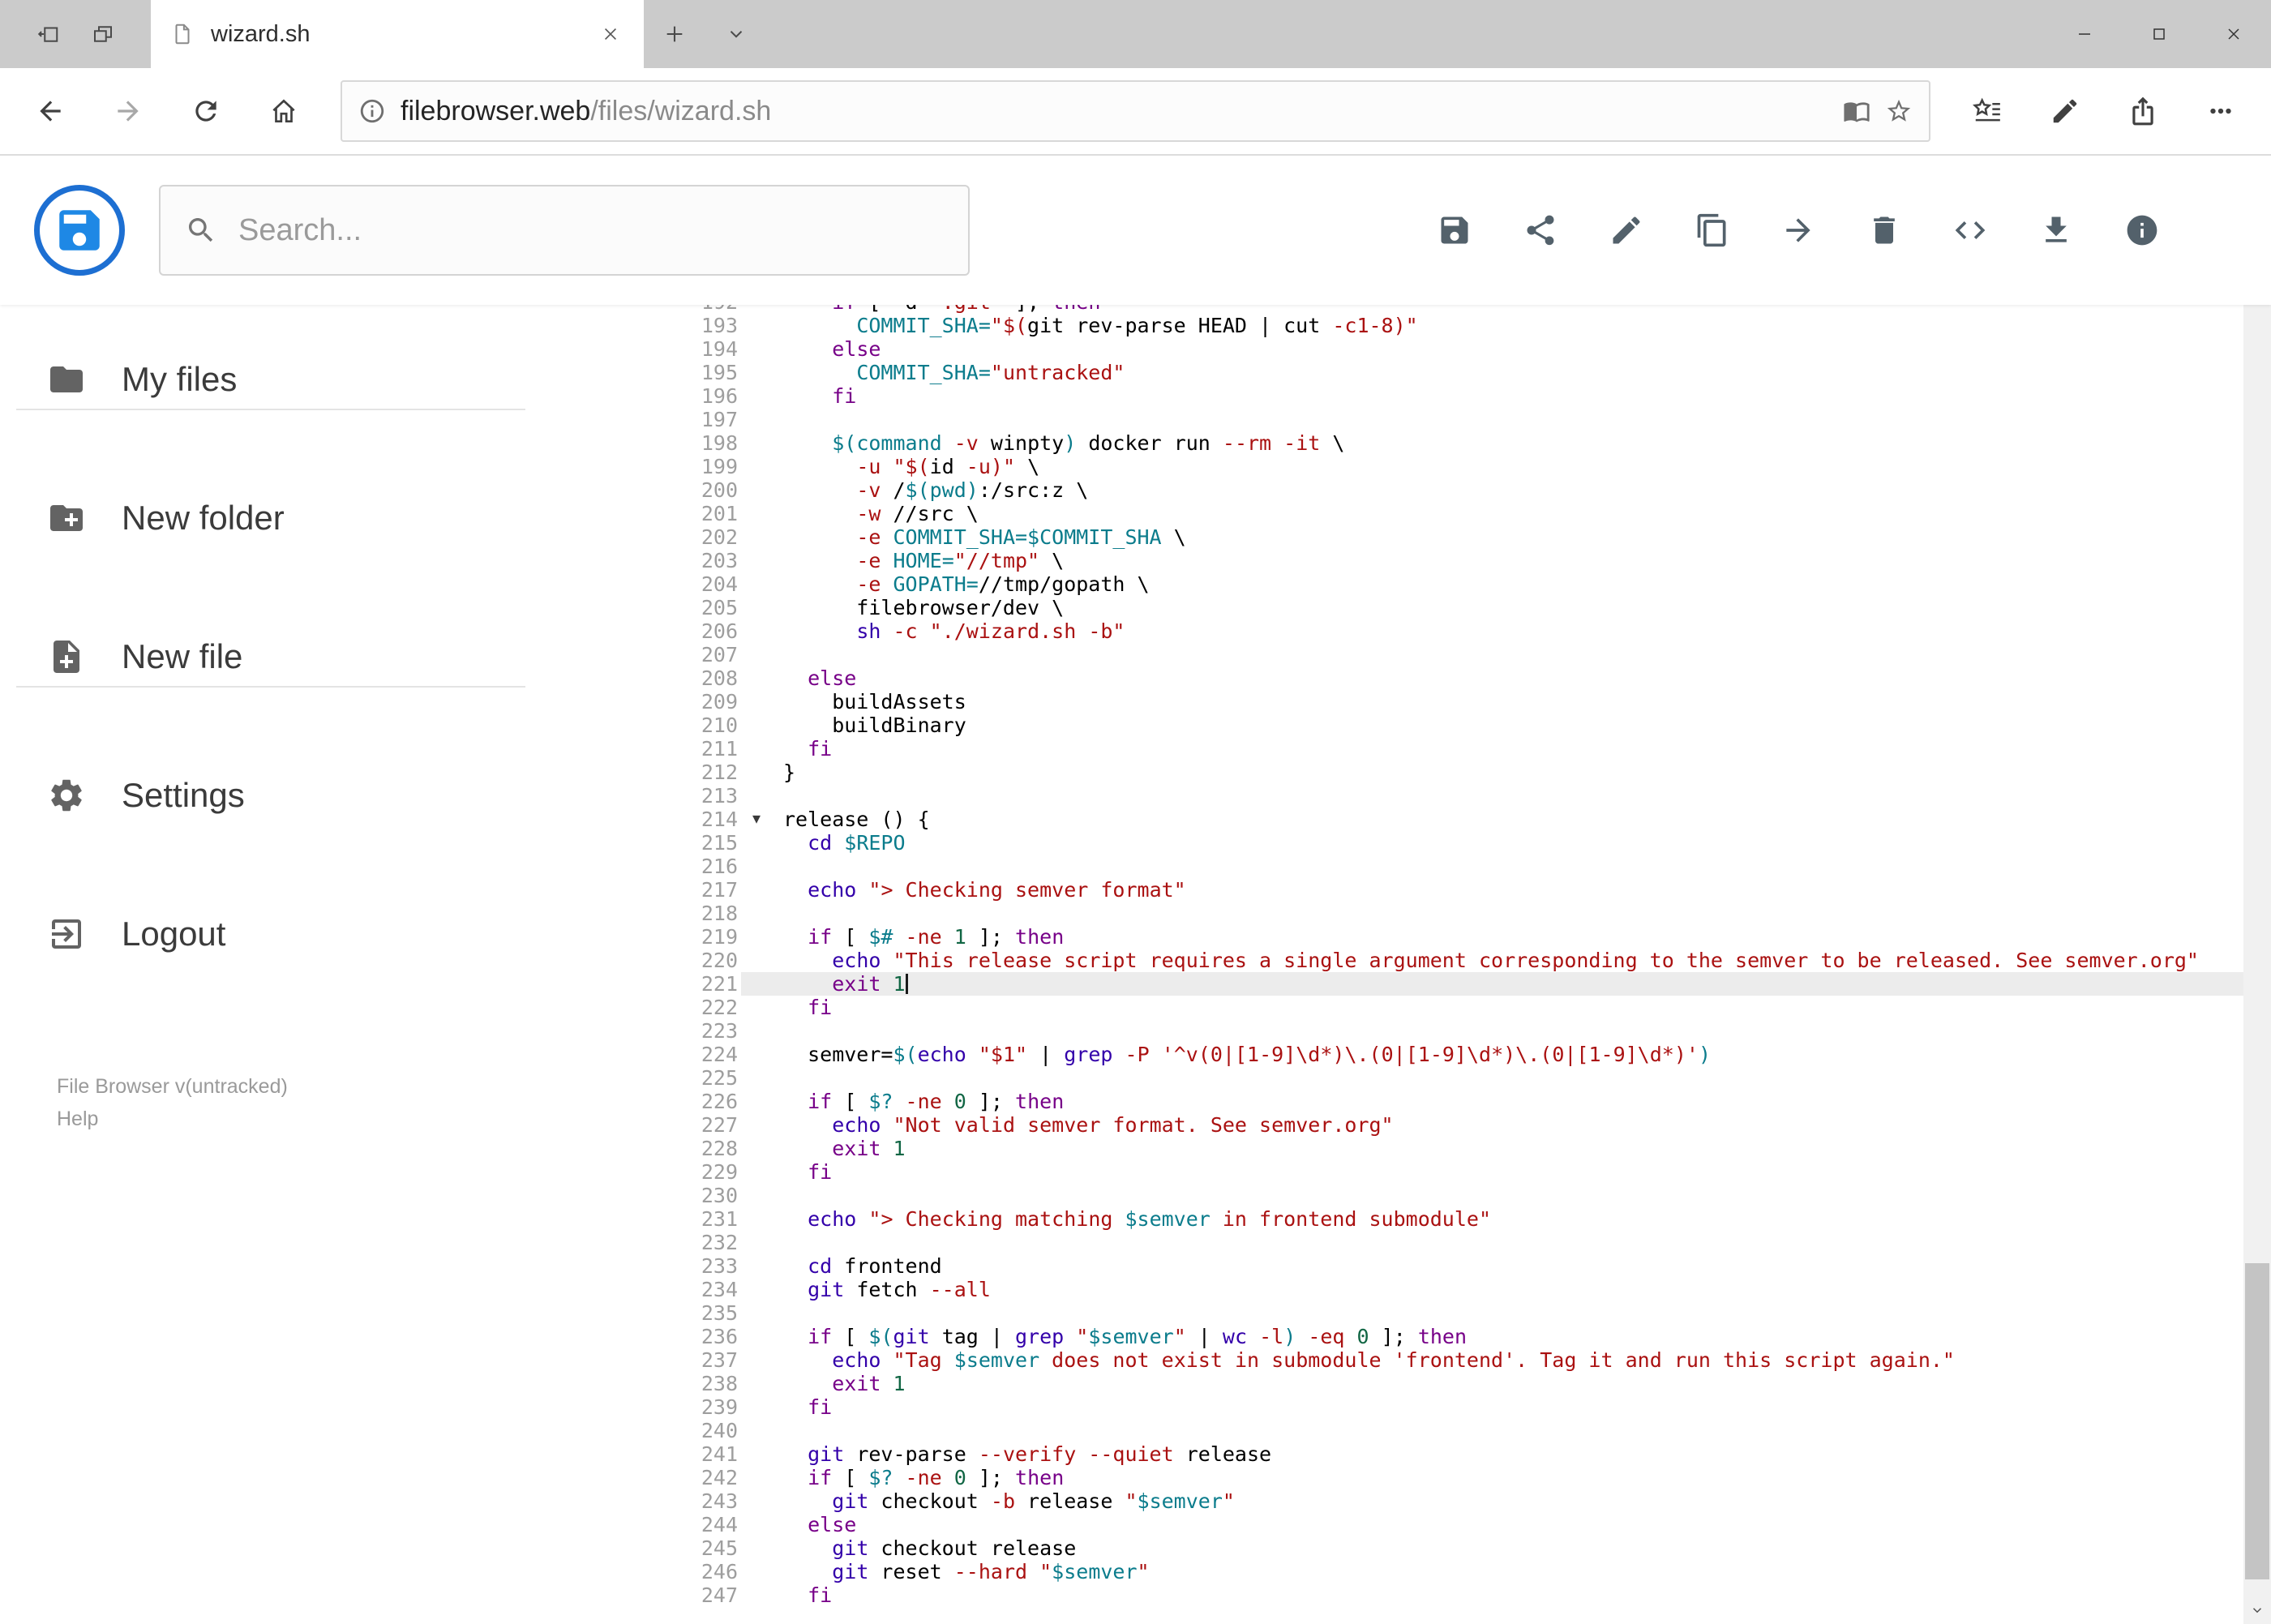 The image size is (2271, 1624). What do you see at coordinates (1442, 467) in the screenshot?
I see `code-line: 199 -u "$(id -u)" \` at bounding box center [1442, 467].